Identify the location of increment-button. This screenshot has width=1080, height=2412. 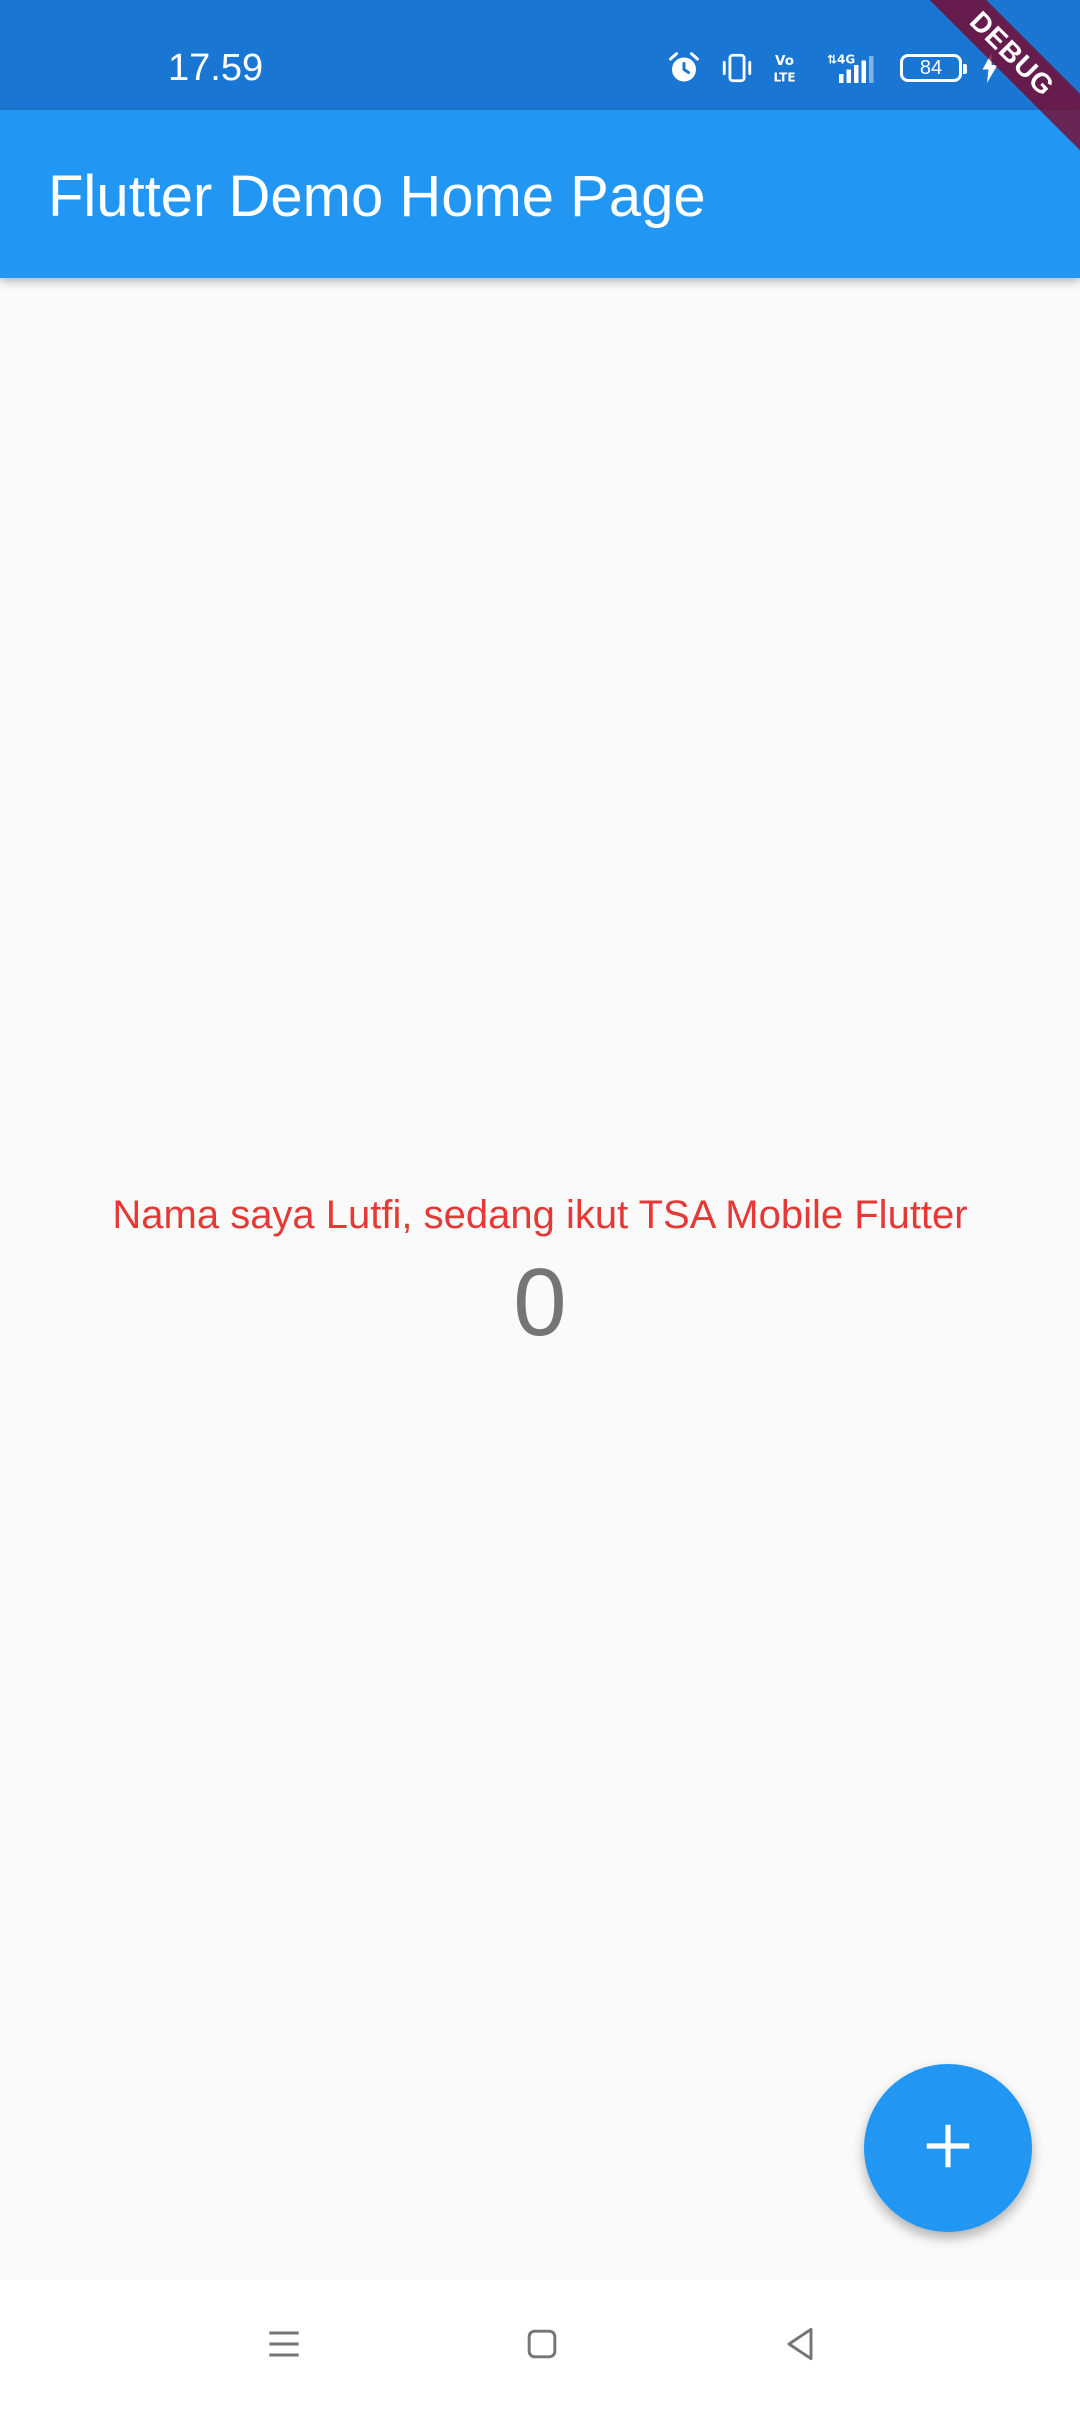
(948, 2148).